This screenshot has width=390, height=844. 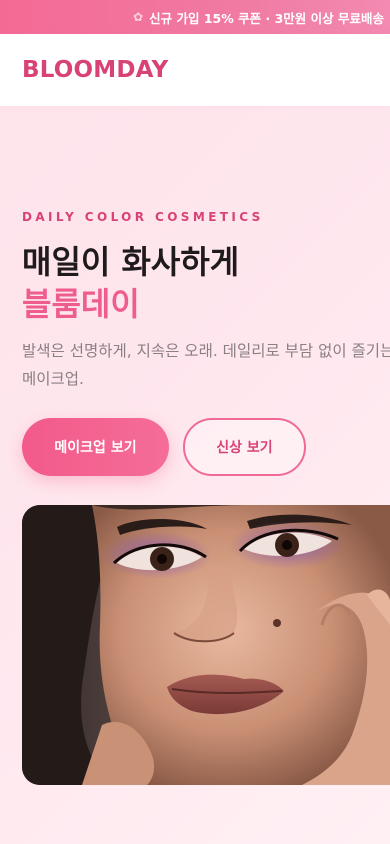 I want to click on view-makeup-button: 메이크업 보기, so click(x=95, y=447).